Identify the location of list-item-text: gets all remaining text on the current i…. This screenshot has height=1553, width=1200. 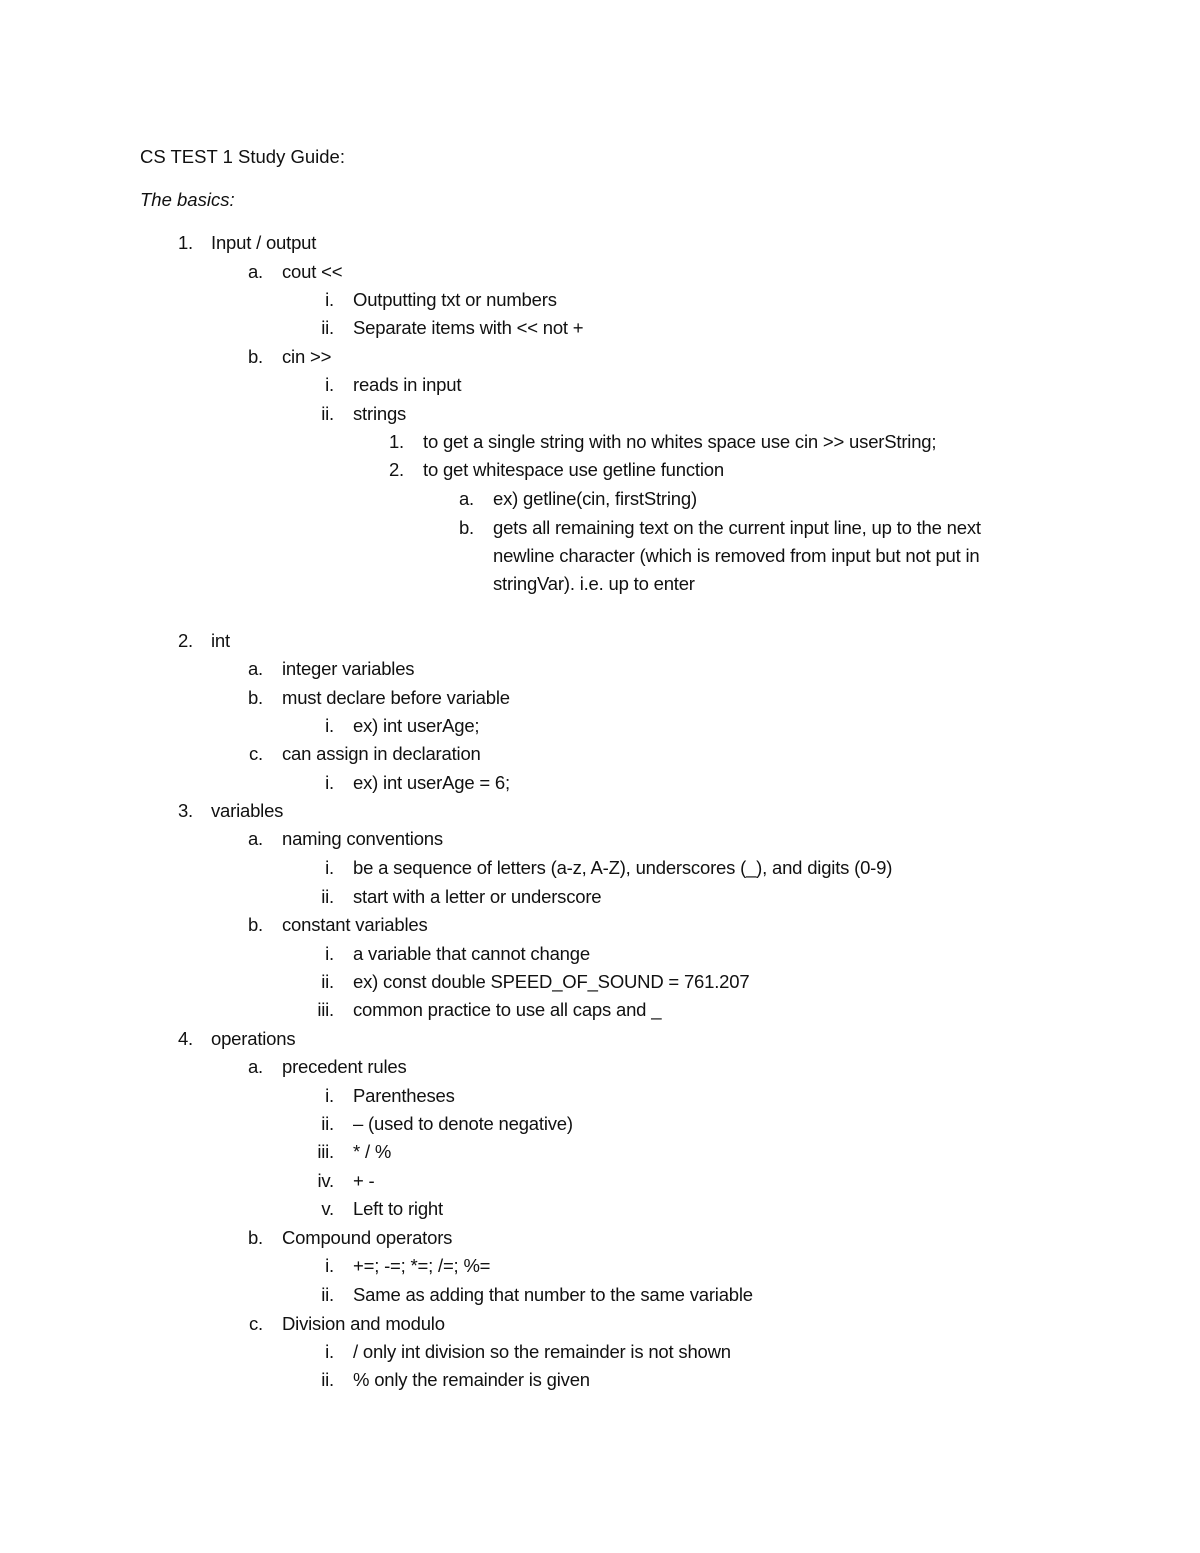
(737, 527).